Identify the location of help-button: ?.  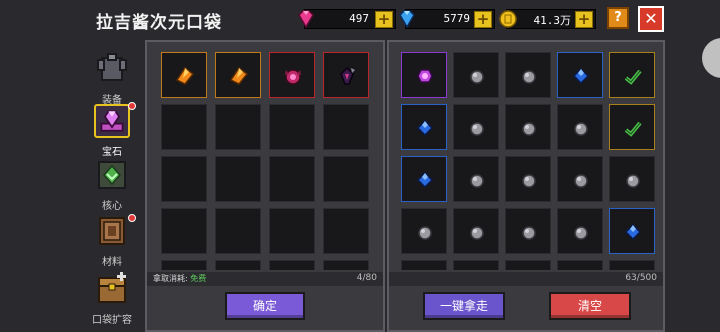
(618, 18).